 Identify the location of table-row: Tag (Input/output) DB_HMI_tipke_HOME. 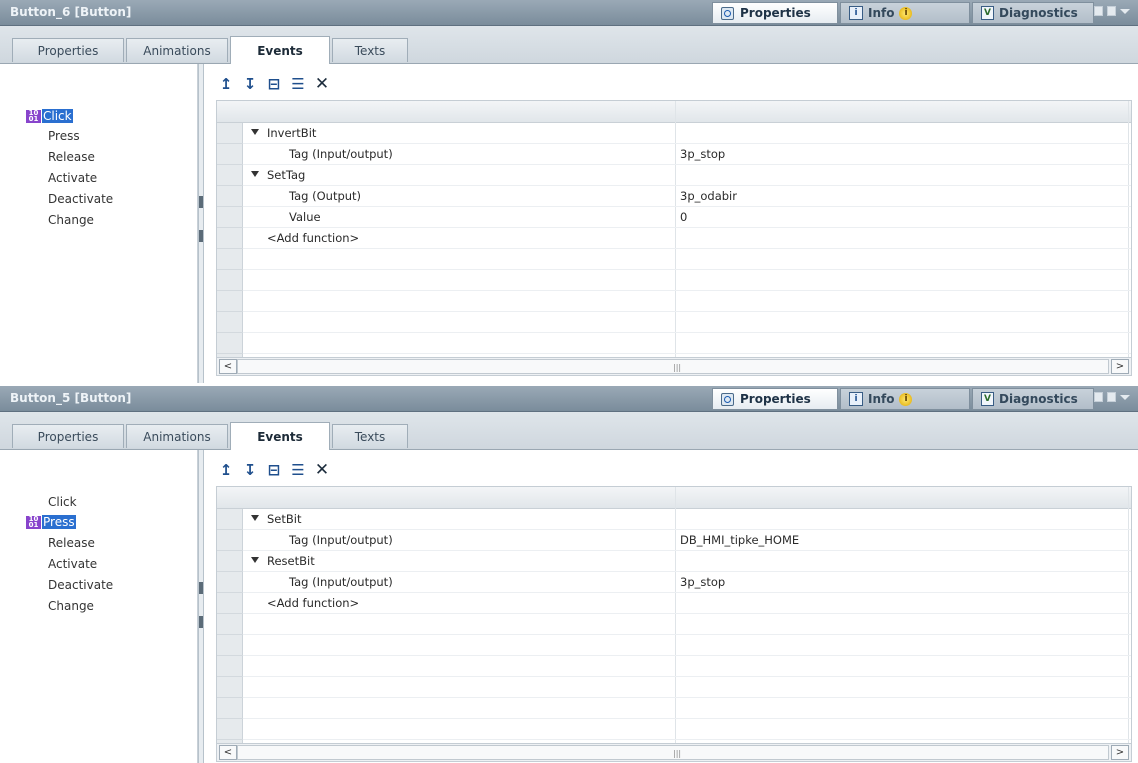
(674, 540).